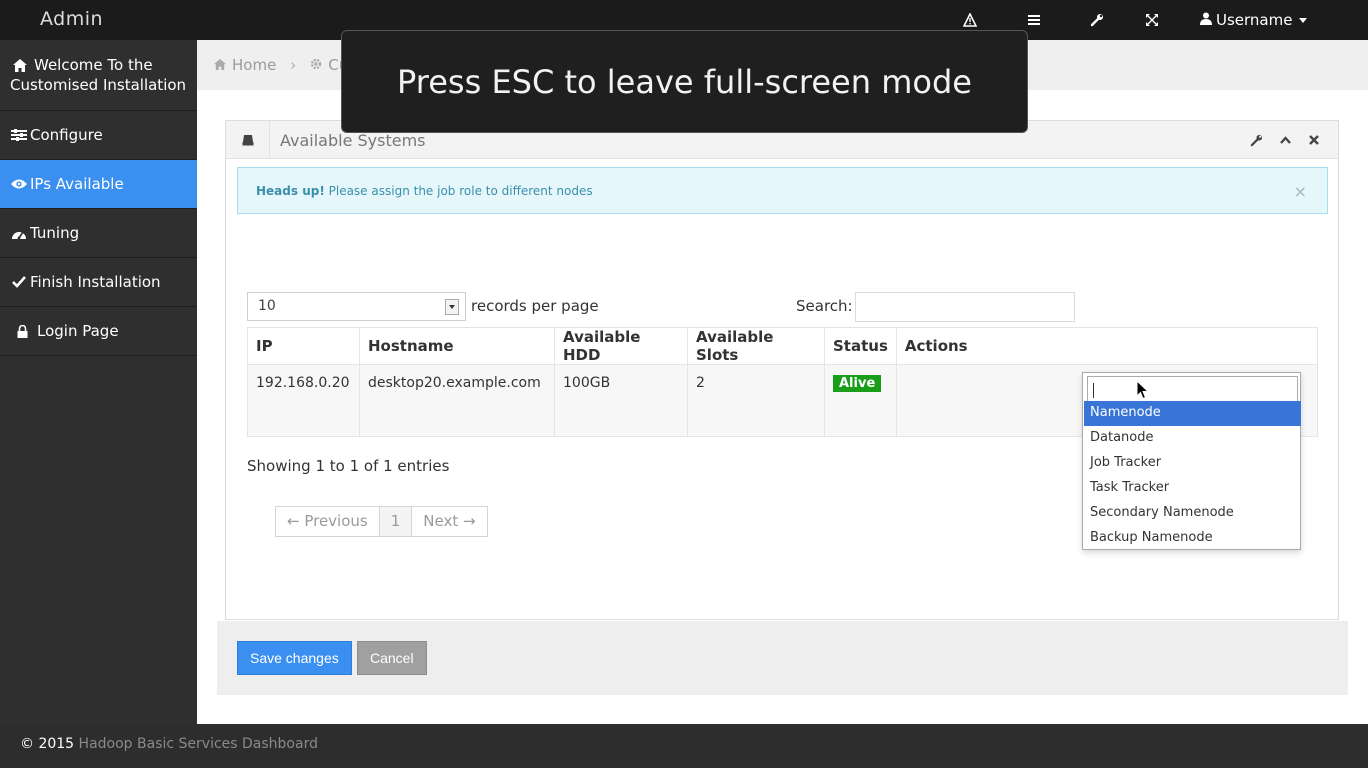 This screenshot has width=1368, height=768. I want to click on chevron-up-icon, so click(1285, 140).